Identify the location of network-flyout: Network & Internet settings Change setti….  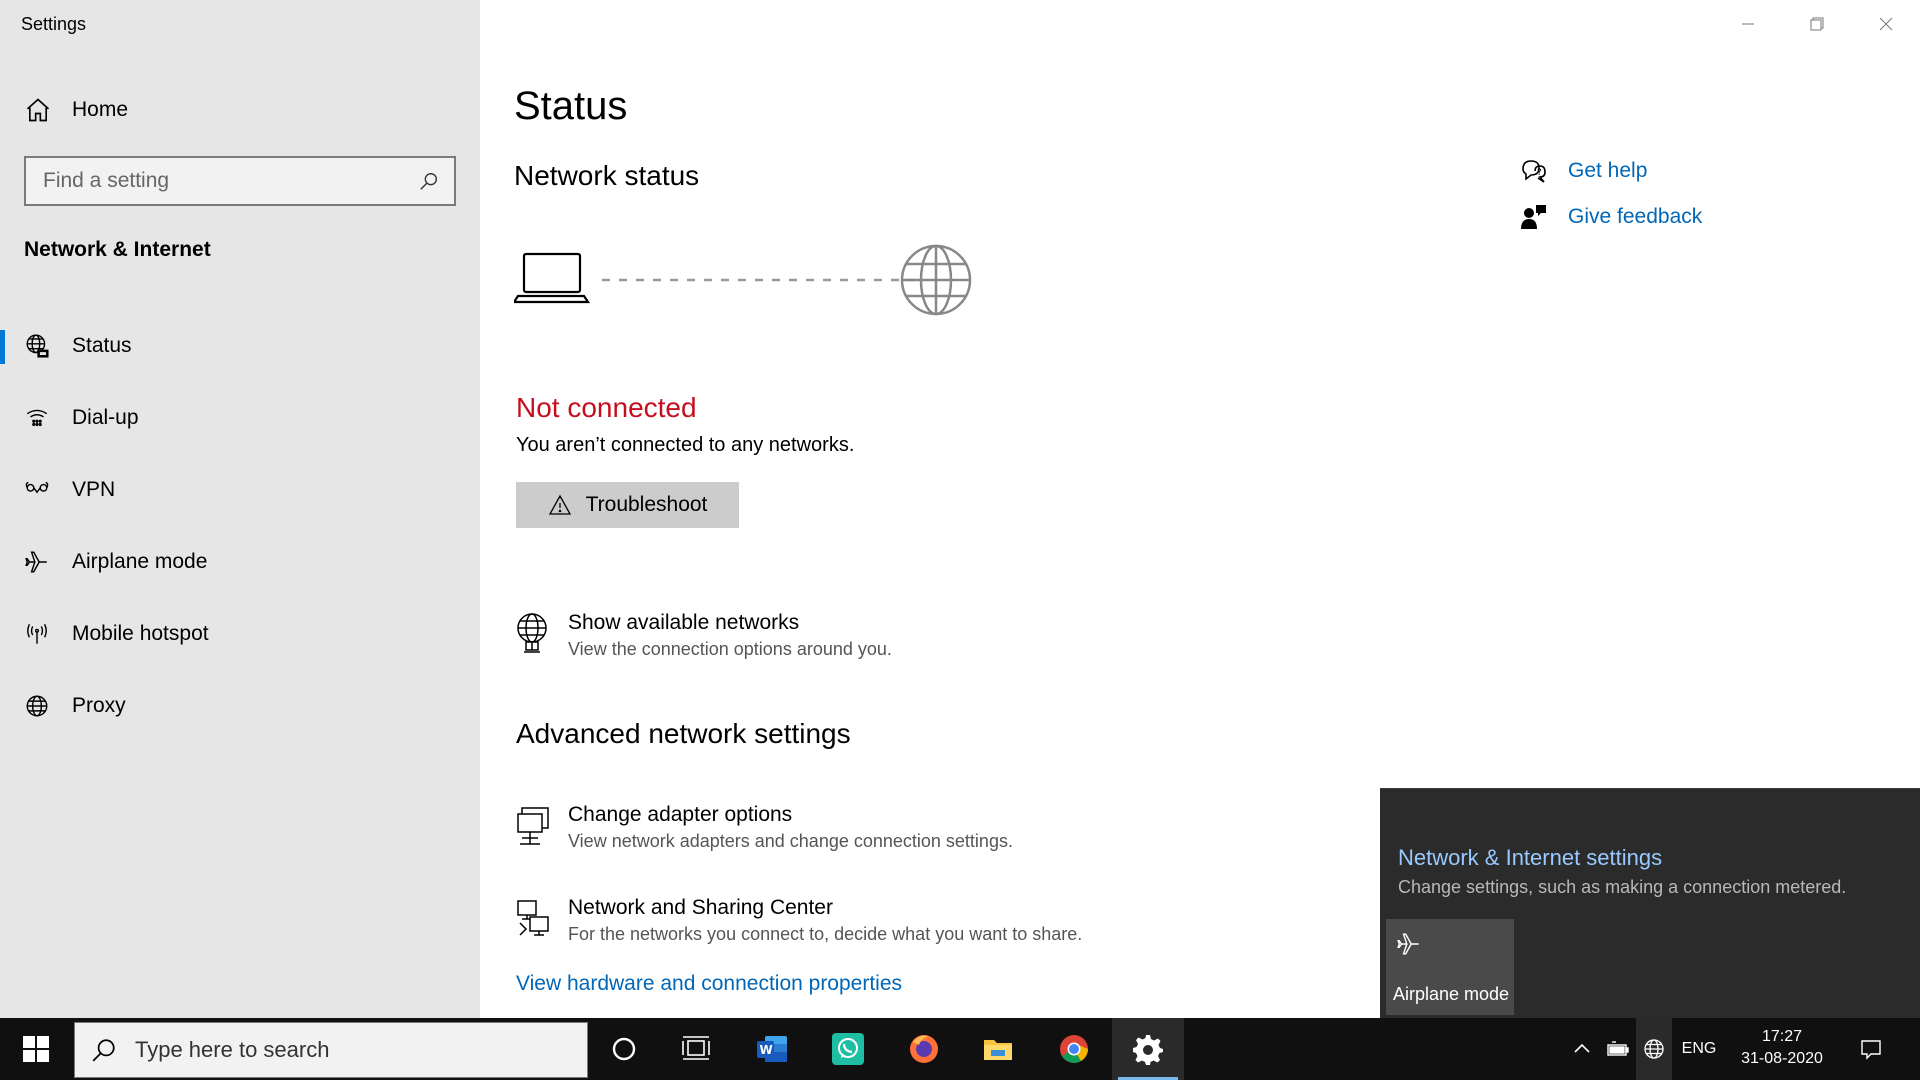
(1650, 903).